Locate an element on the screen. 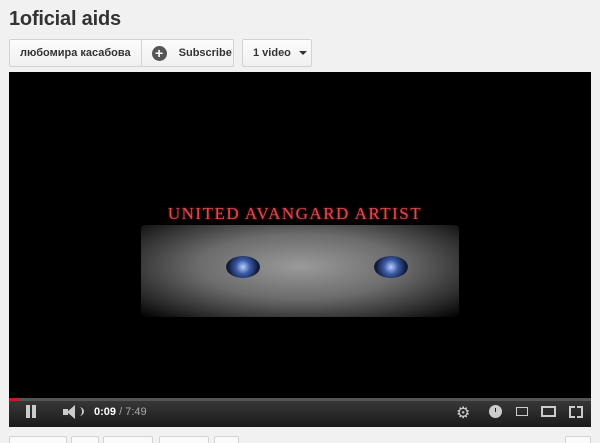  like-button is located at coordinates (38, 439).